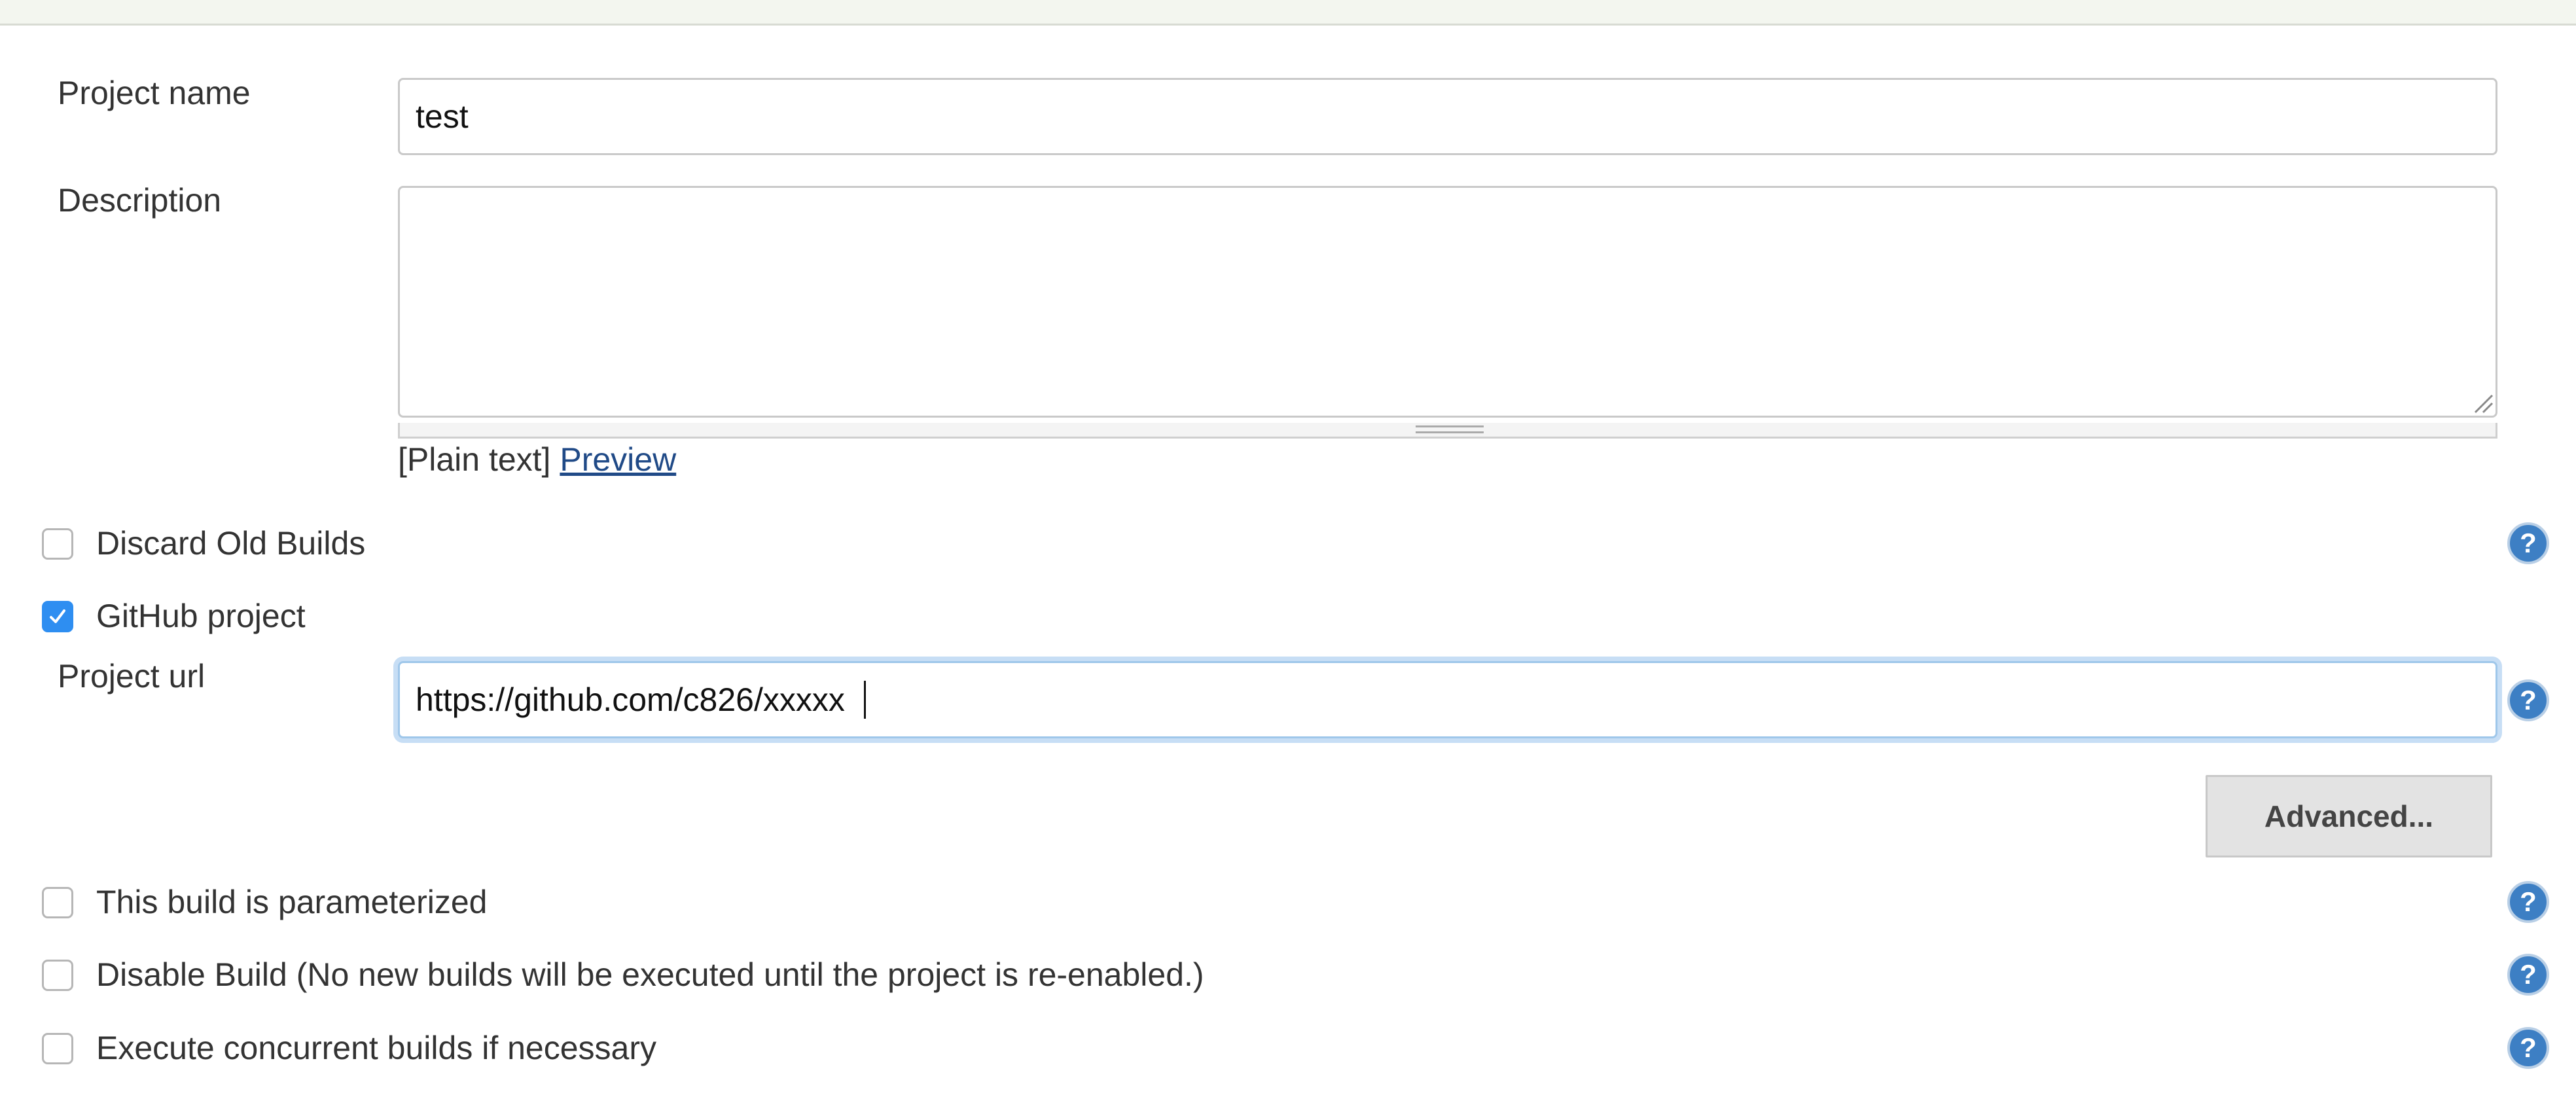 The image size is (2576, 1118). I want to click on textarea-resize-bar, so click(1447, 431).